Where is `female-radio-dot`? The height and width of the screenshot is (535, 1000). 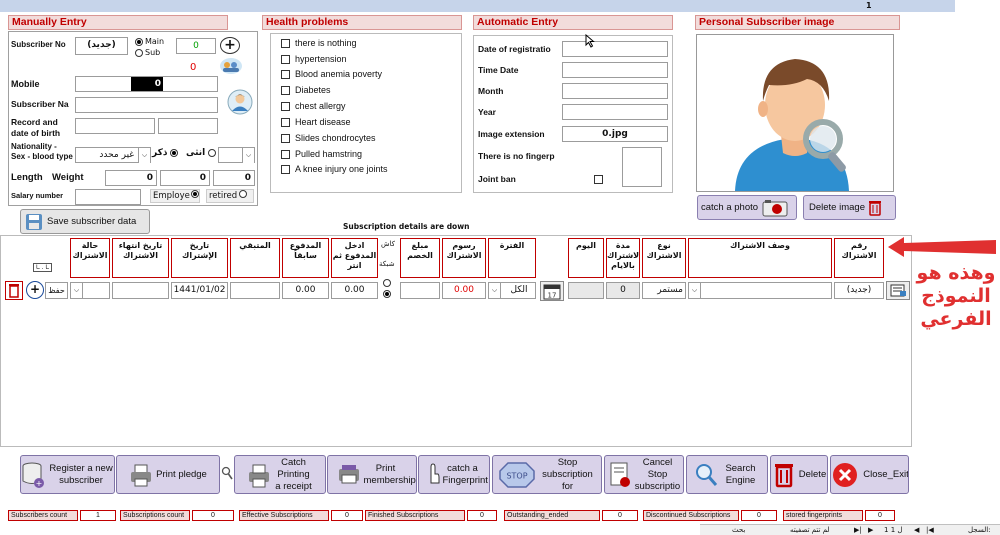 female-radio-dot is located at coordinates (212, 153).